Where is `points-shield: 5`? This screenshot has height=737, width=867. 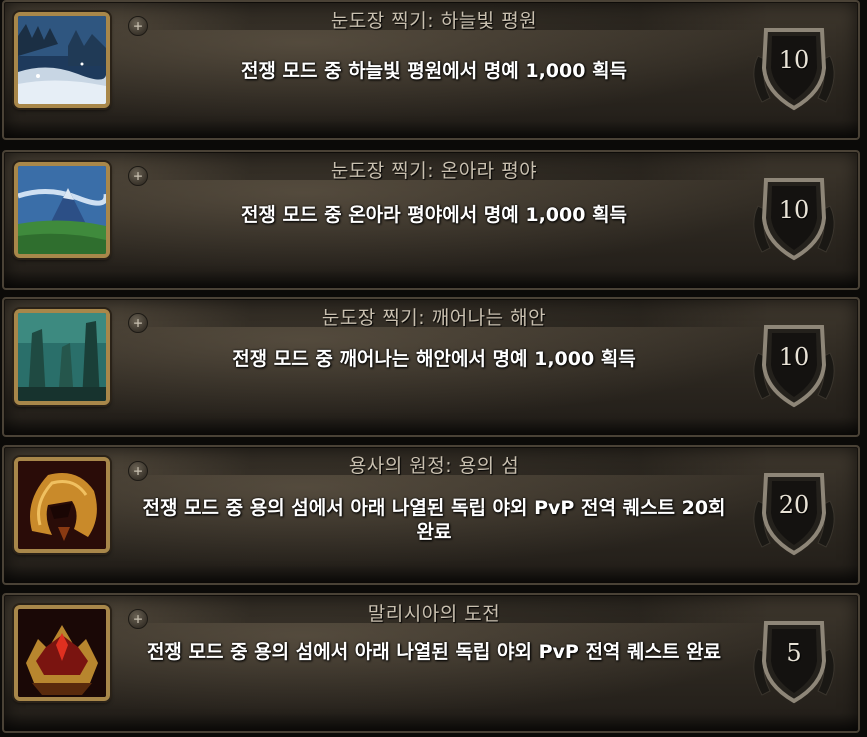 points-shield: 5 is located at coordinates (794, 659).